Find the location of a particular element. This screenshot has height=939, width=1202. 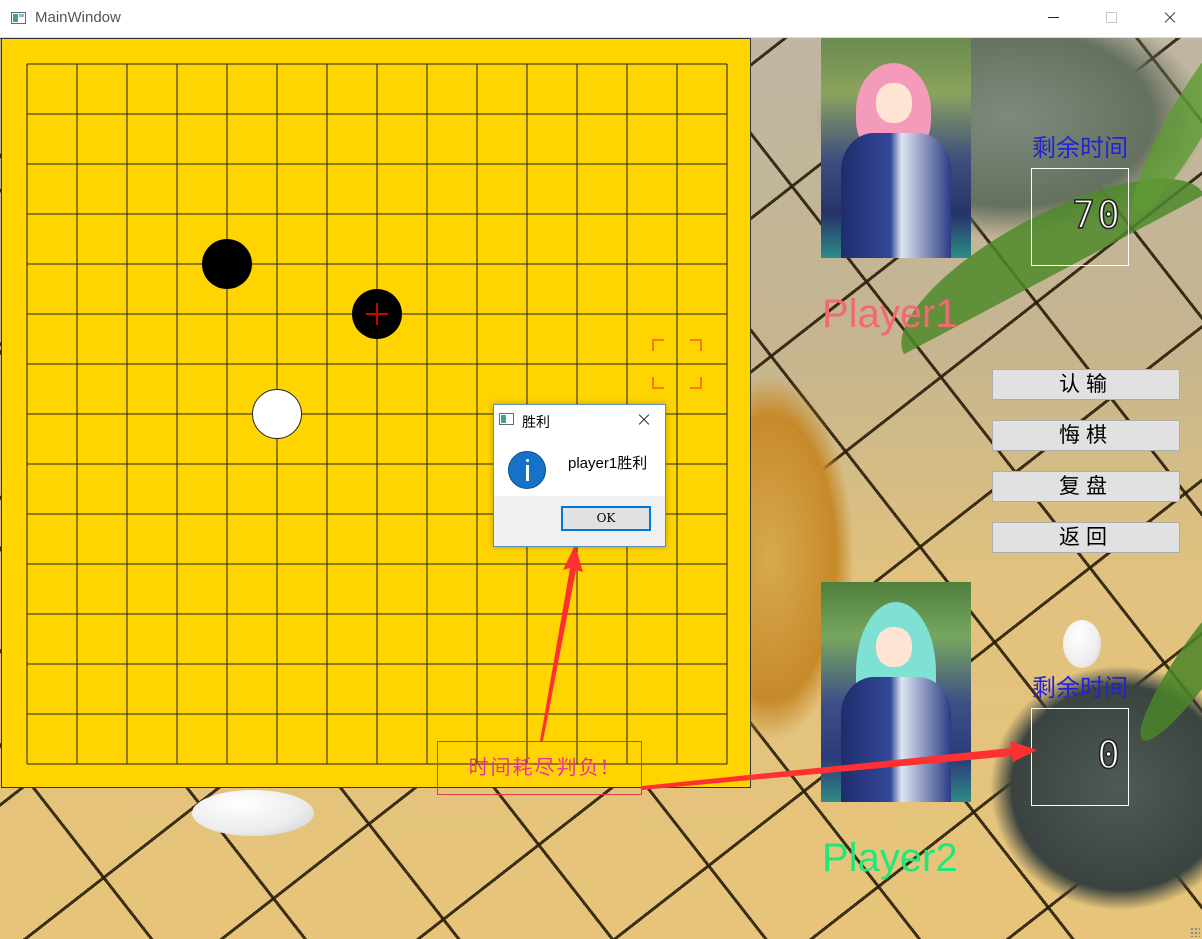

undo-button: 悔棋 is located at coordinates (1086, 435).